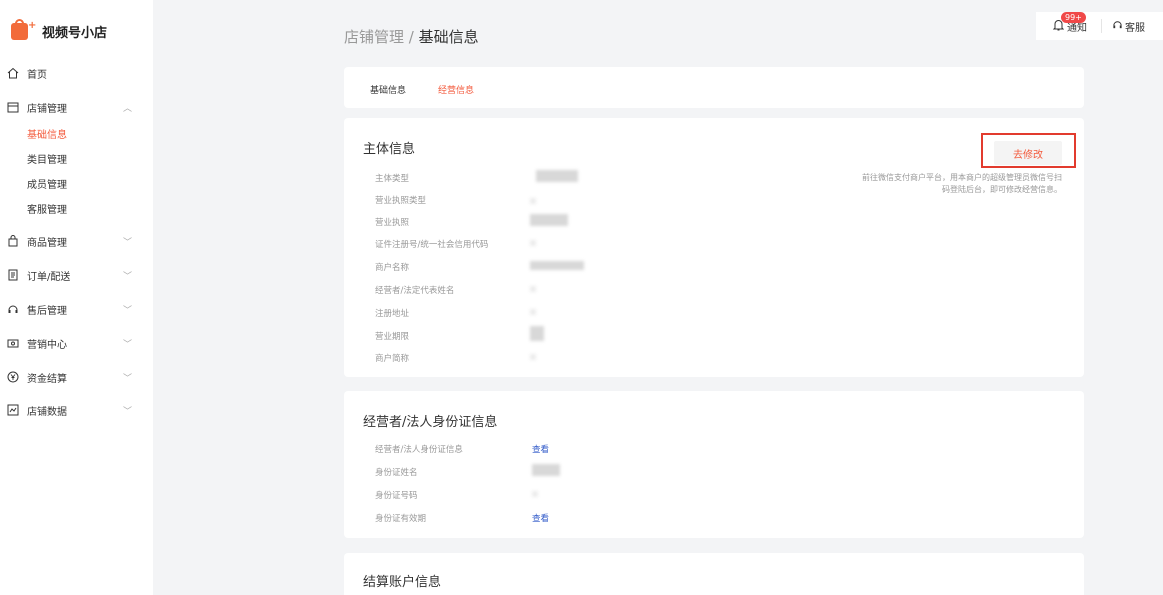 The height and width of the screenshot is (595, 1163). Describe the element at coordinates (47, 412) in the screenshot. I see `sidebar-item-label: 店铺数据` at that location.